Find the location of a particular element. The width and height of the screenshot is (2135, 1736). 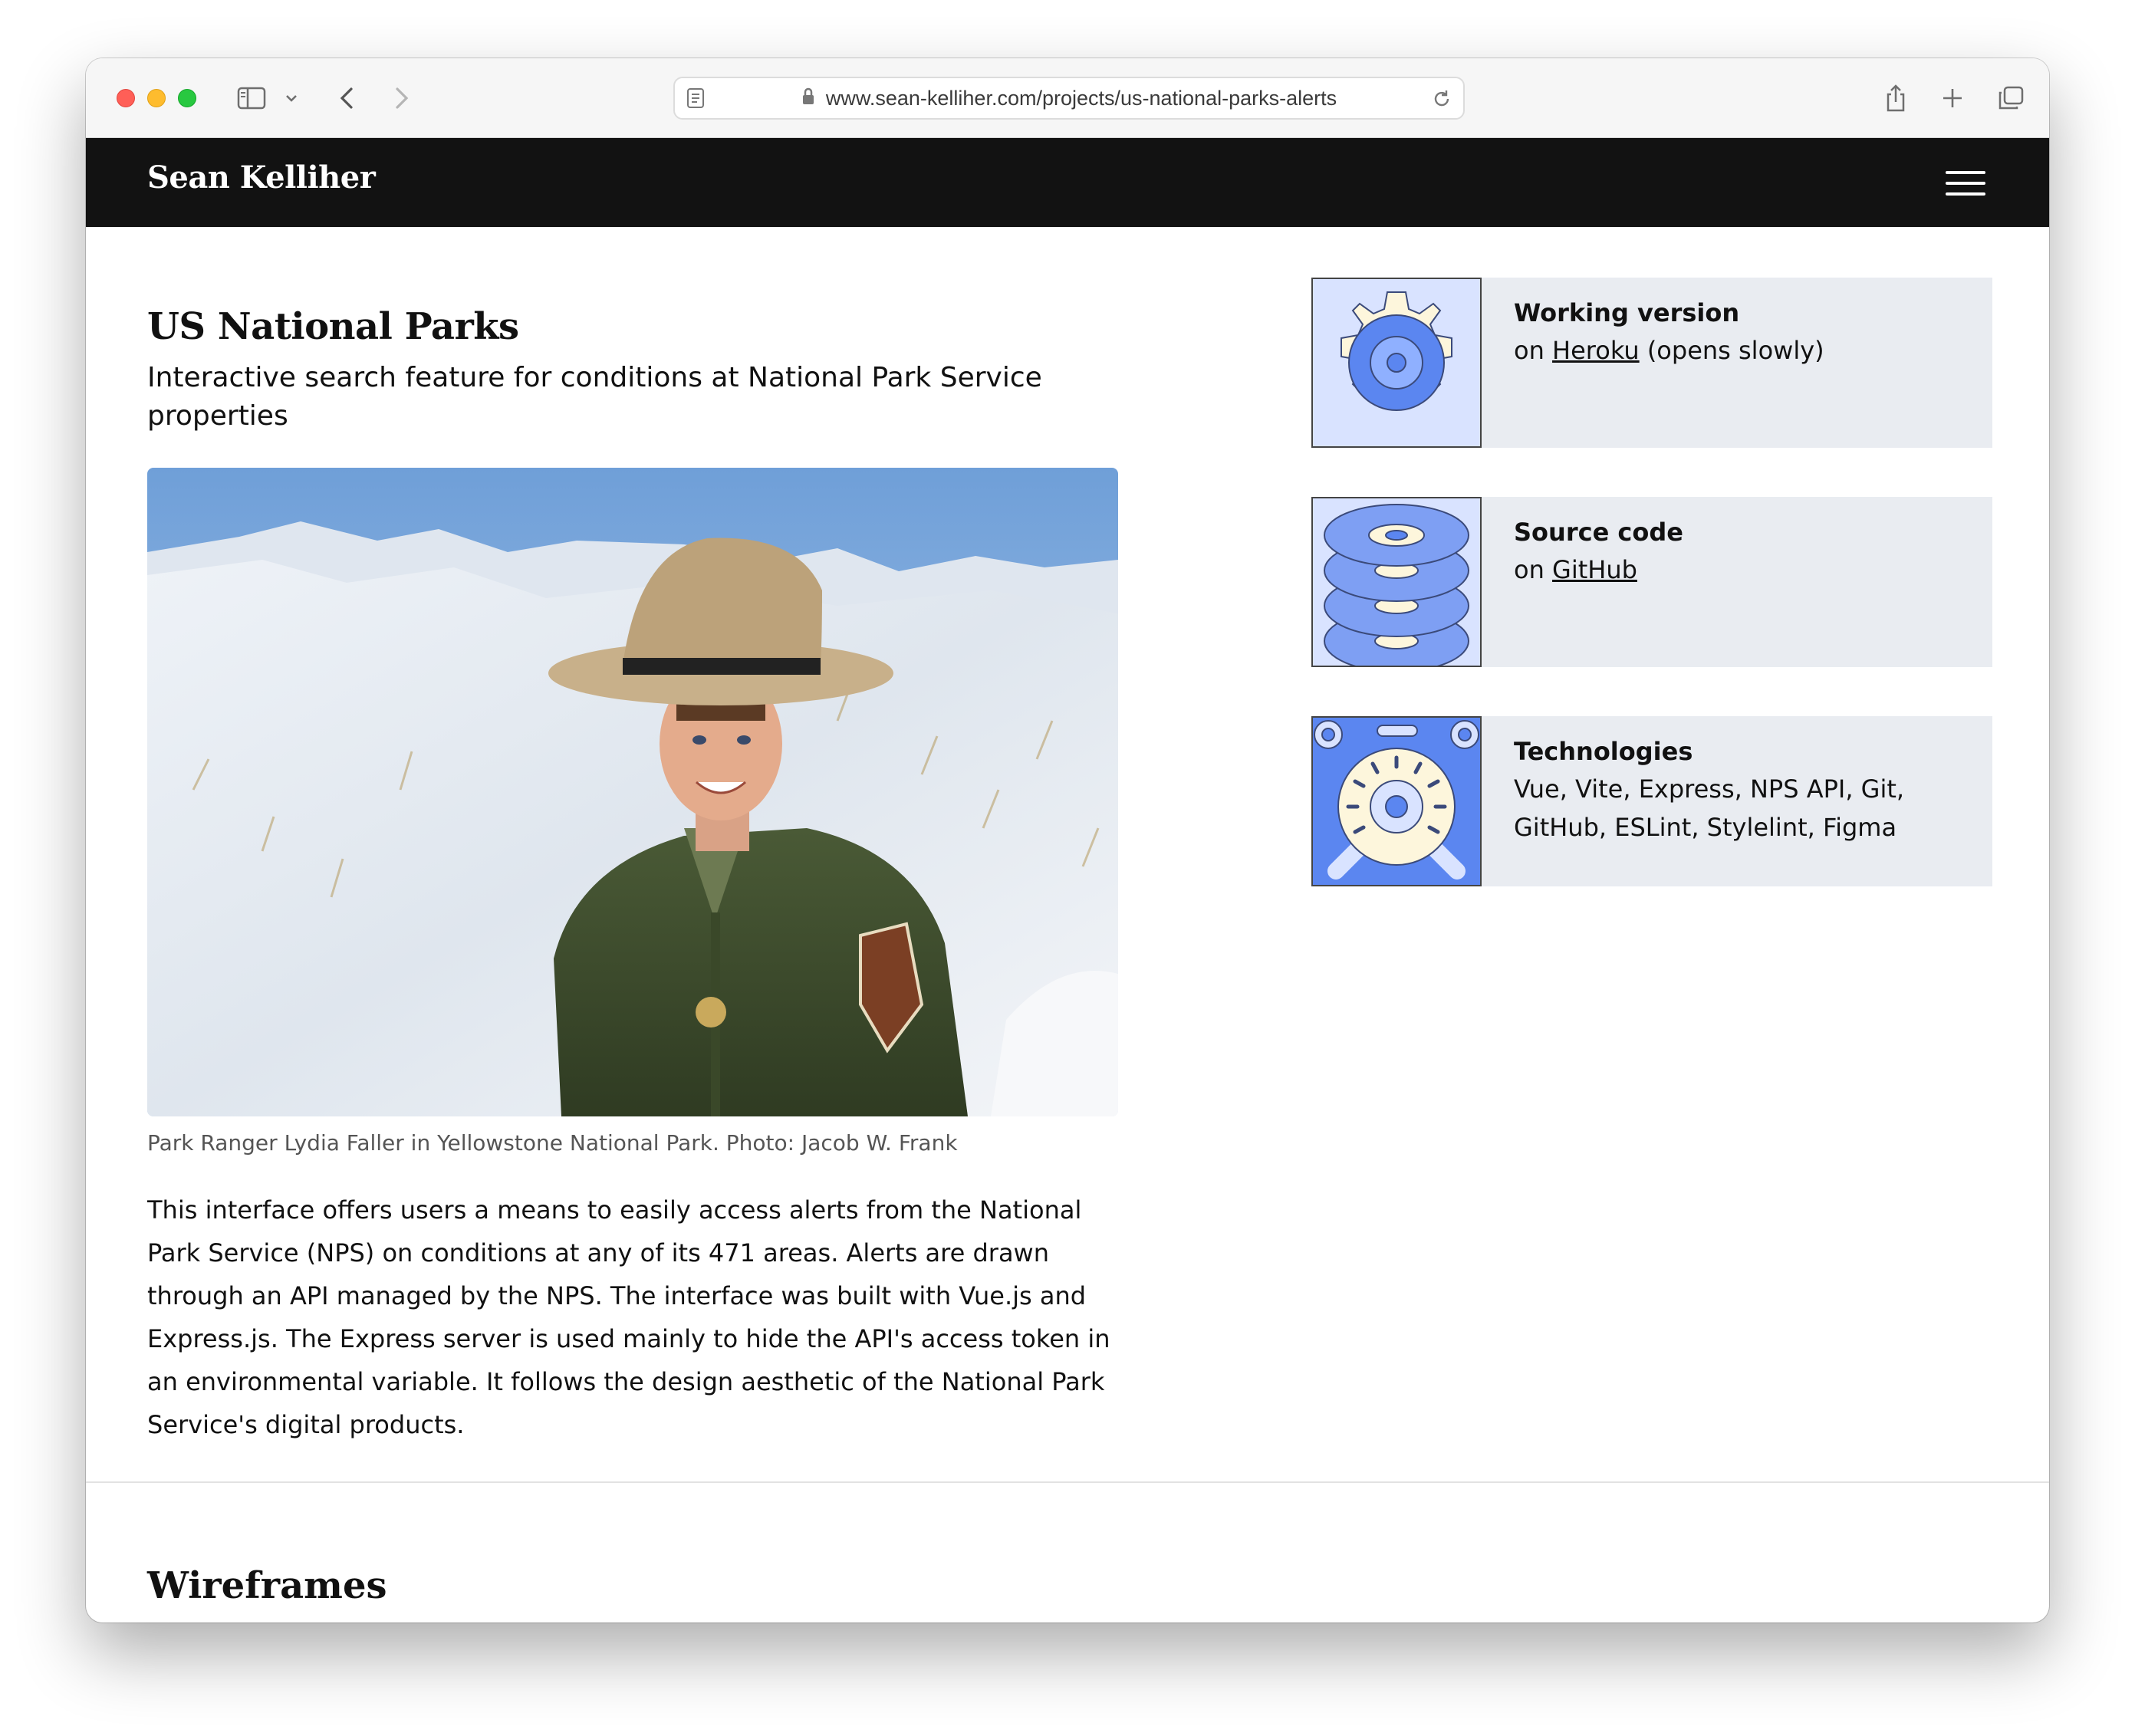

zoom-window-button is located at coordinates (187, 98).